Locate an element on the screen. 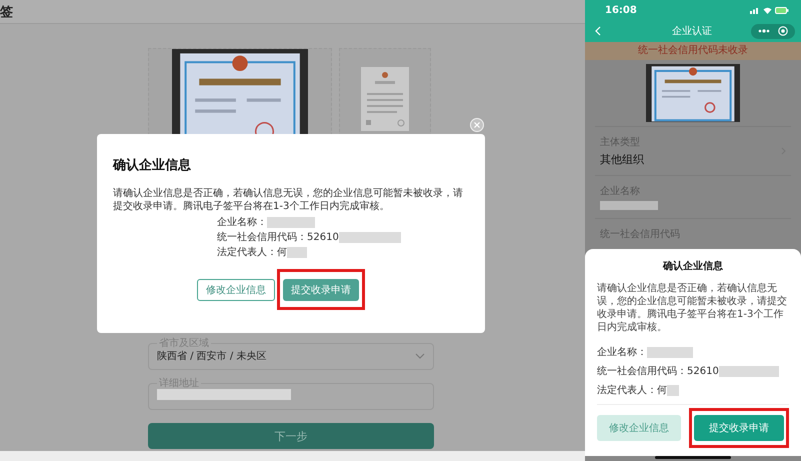 This screenshot has width=801, height=461. page-title: 签 is located at coordinates (6, 12).